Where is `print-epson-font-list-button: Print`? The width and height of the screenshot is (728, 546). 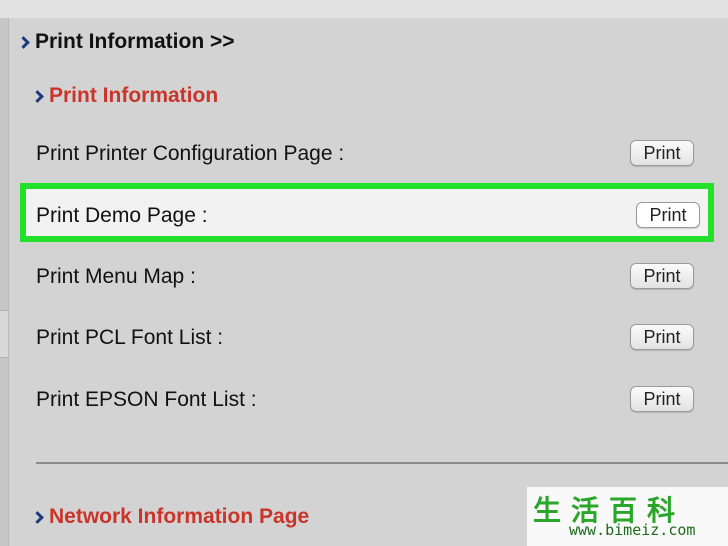
print-epson-font-list-button: Print is located at coordinates (662, 399).